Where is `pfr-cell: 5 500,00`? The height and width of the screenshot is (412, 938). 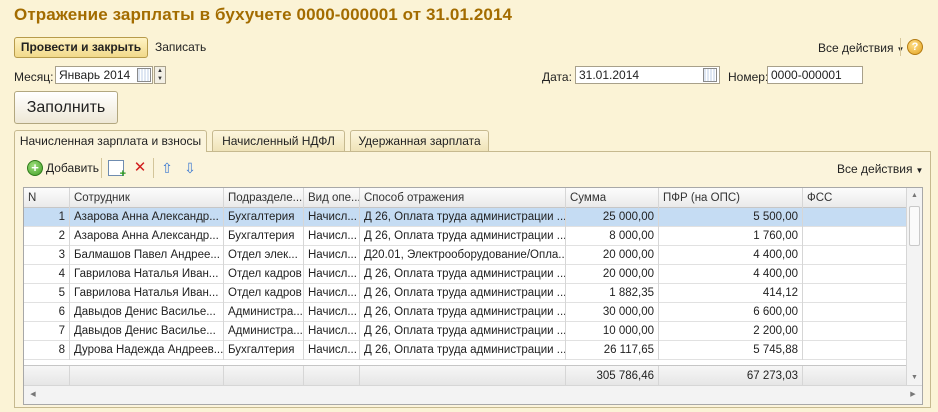 pfr-cell: 5 500,00 is located at coordinates (731, 217).